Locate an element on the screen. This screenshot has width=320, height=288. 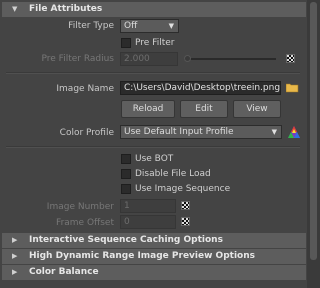
disable-file-load-label: Disable File Load is located at coordinates (173, 174).